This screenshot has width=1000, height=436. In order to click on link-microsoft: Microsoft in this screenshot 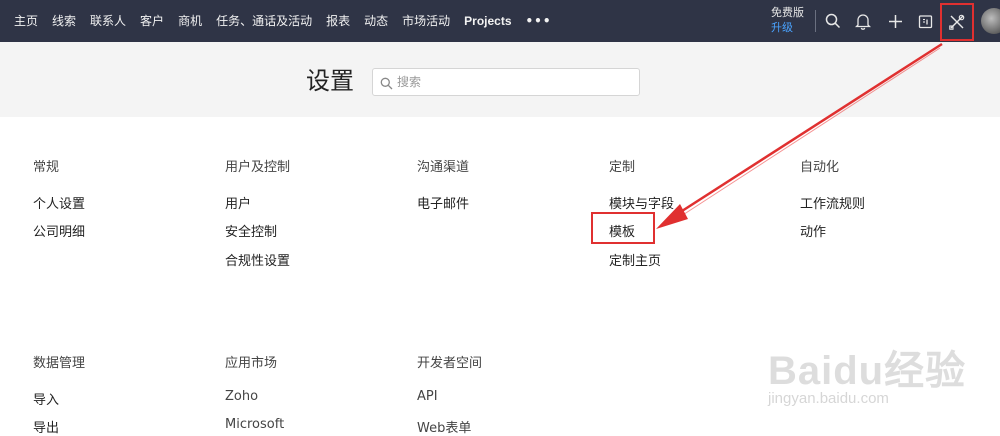, I will do `click(254, 424)`.